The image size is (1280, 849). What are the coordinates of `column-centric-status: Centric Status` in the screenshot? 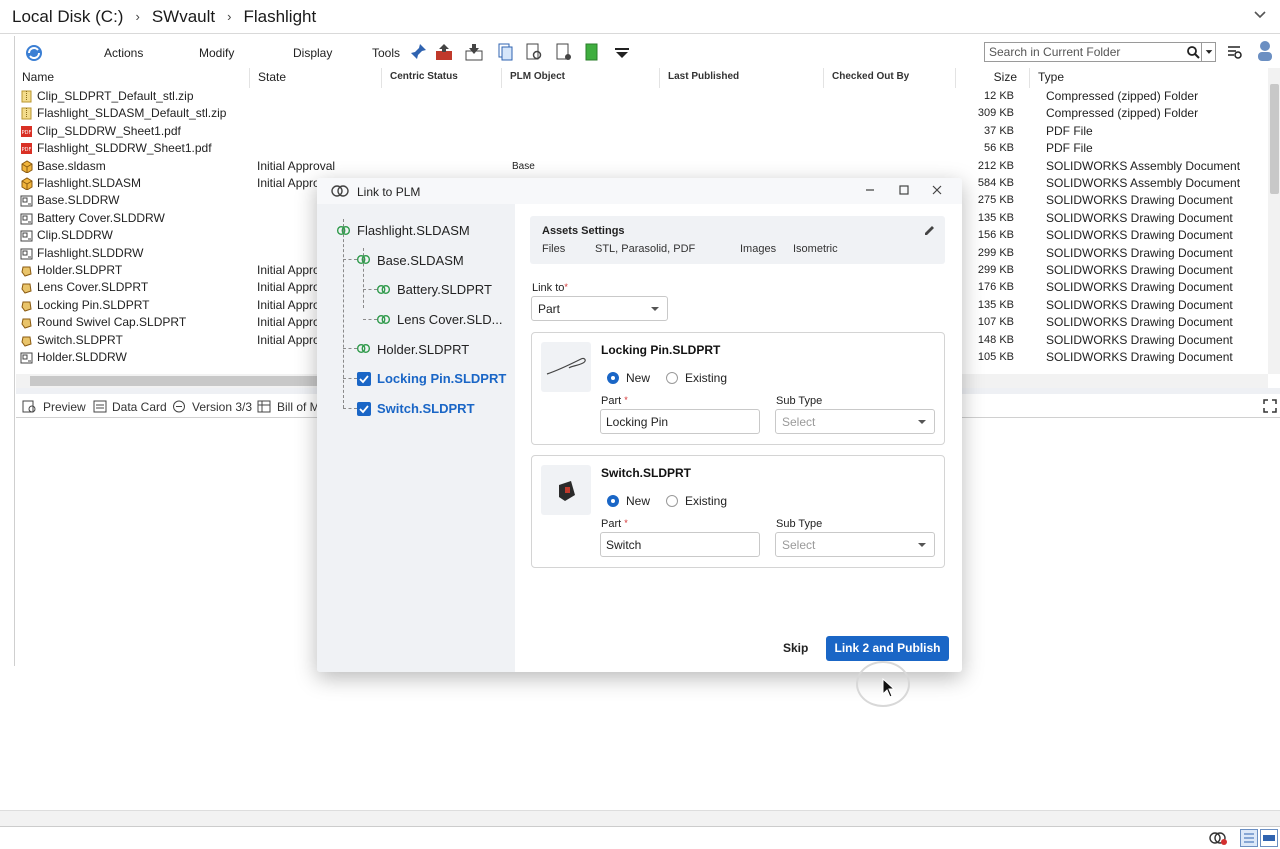 It's located at (442, 78).